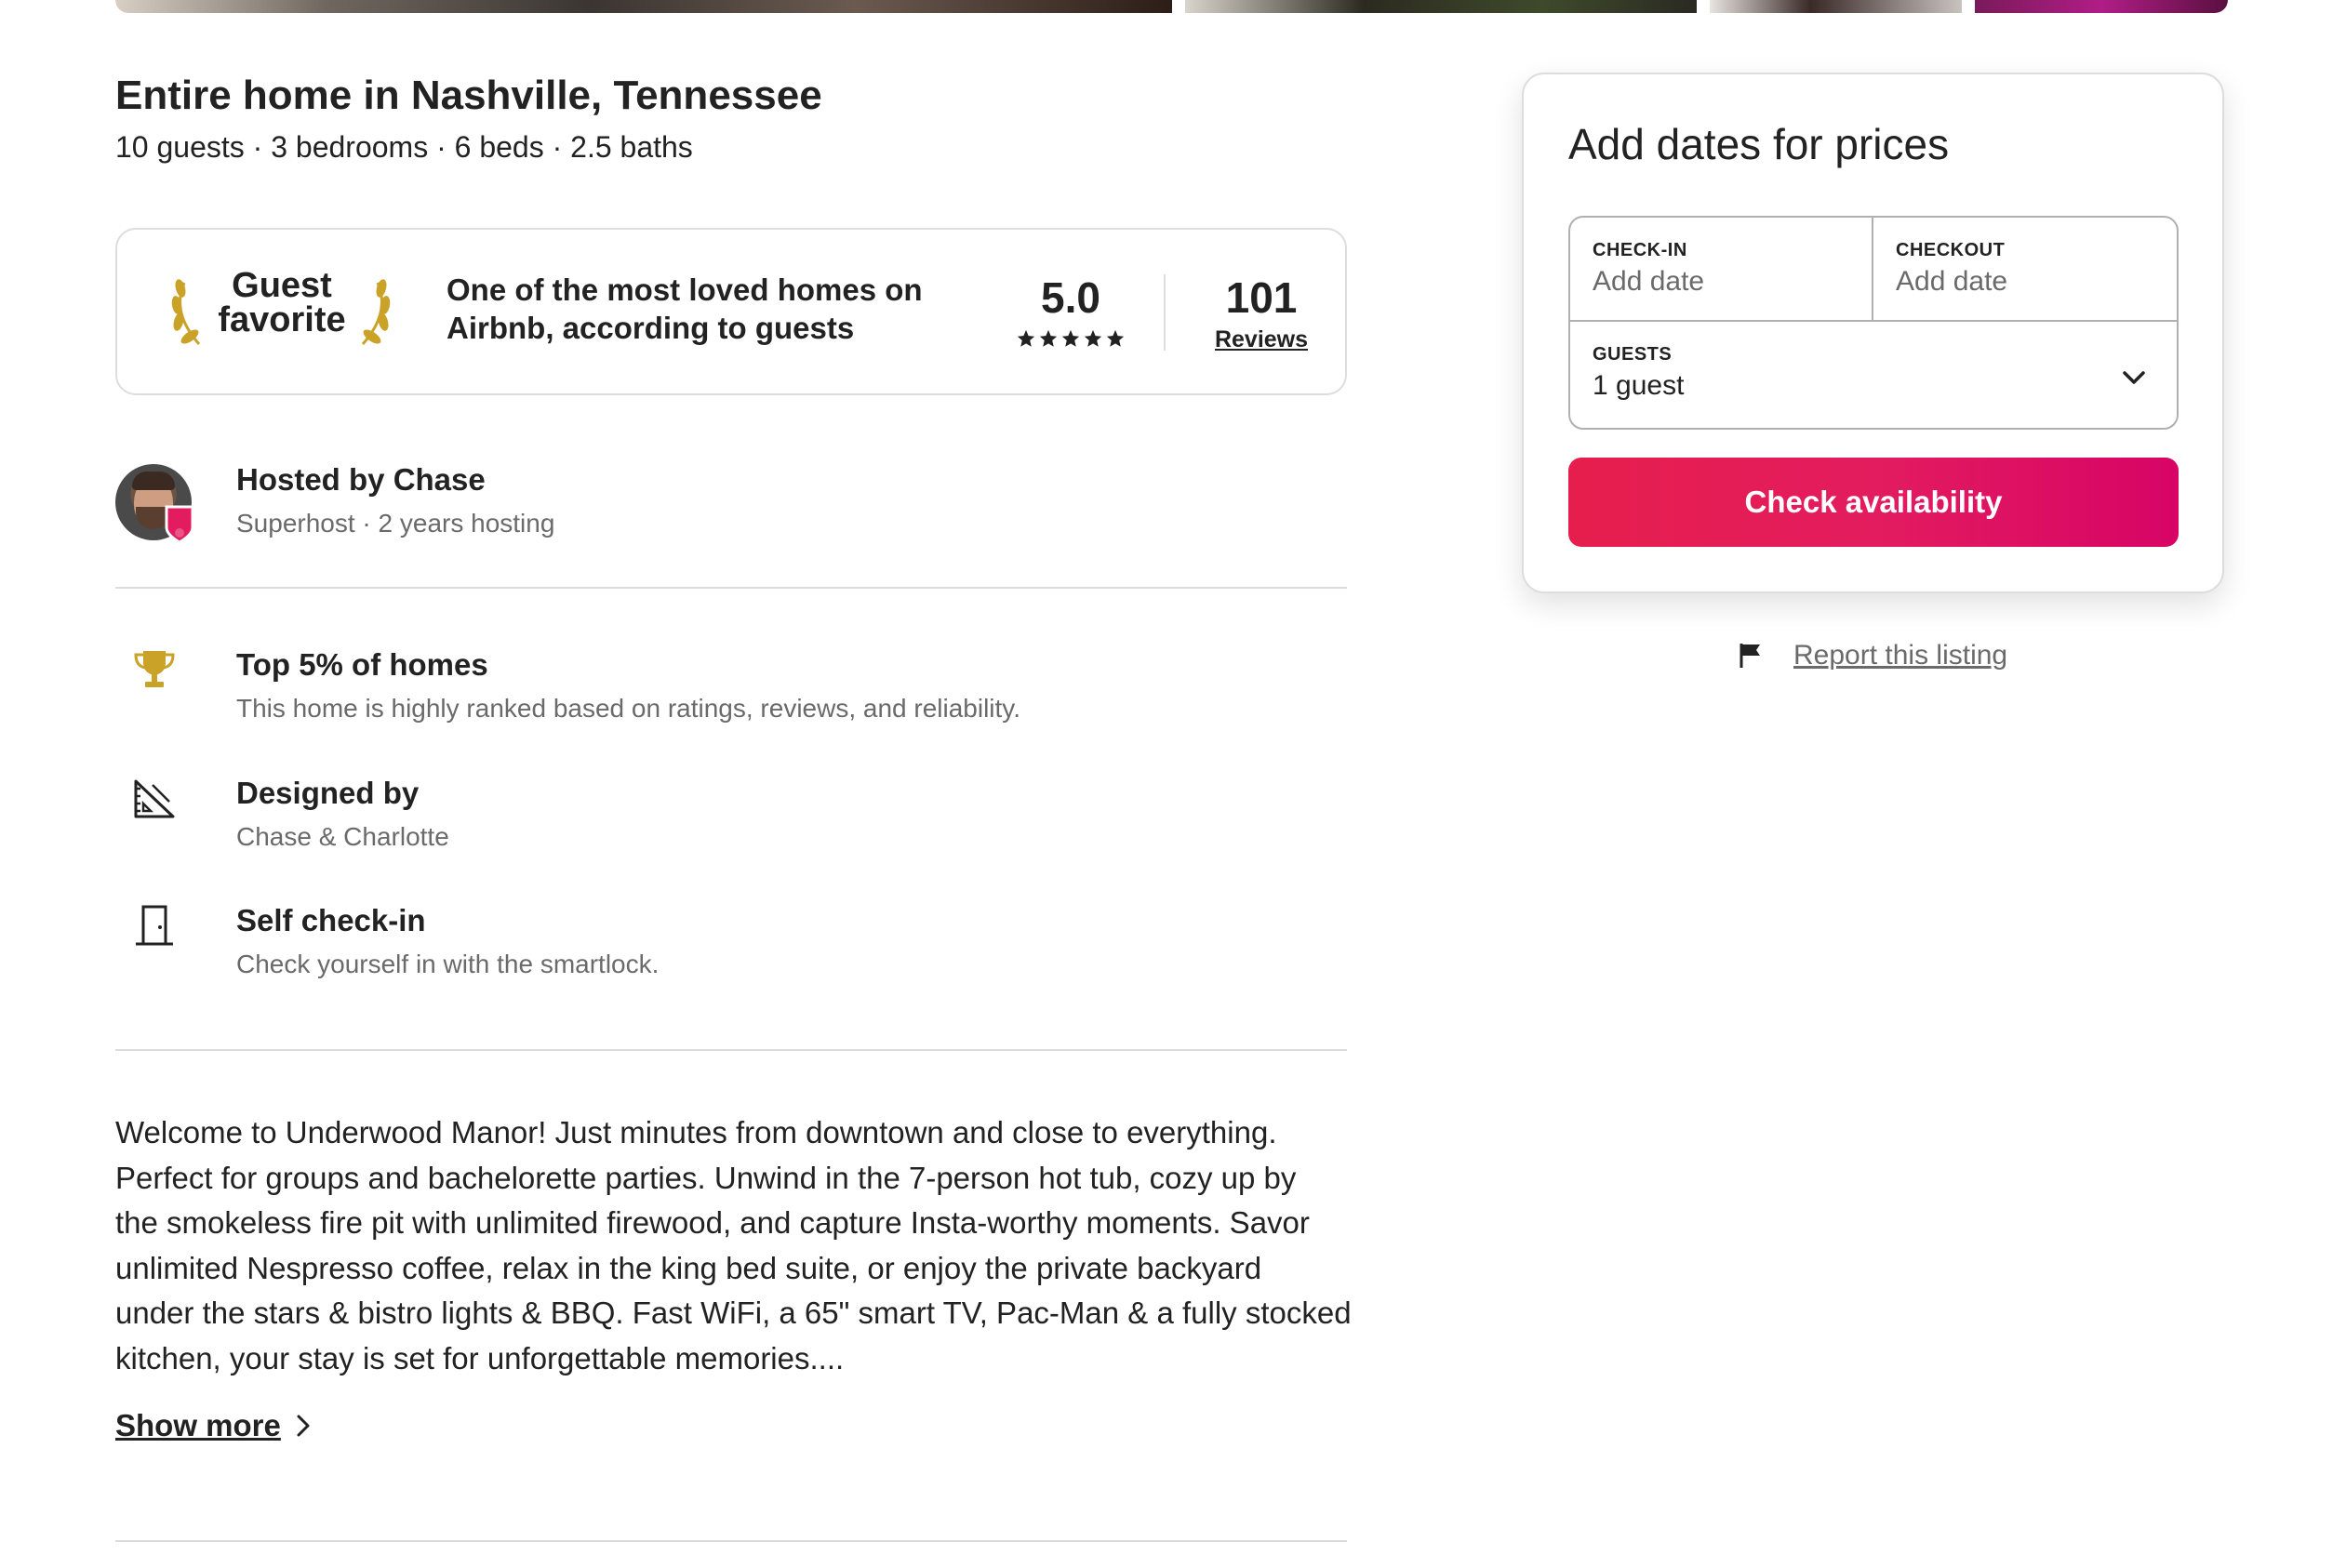 Image resolution: width=2346 pixels, height=1568 pixels. I want to click on show-more-button: Show more, so click(214, 1425).